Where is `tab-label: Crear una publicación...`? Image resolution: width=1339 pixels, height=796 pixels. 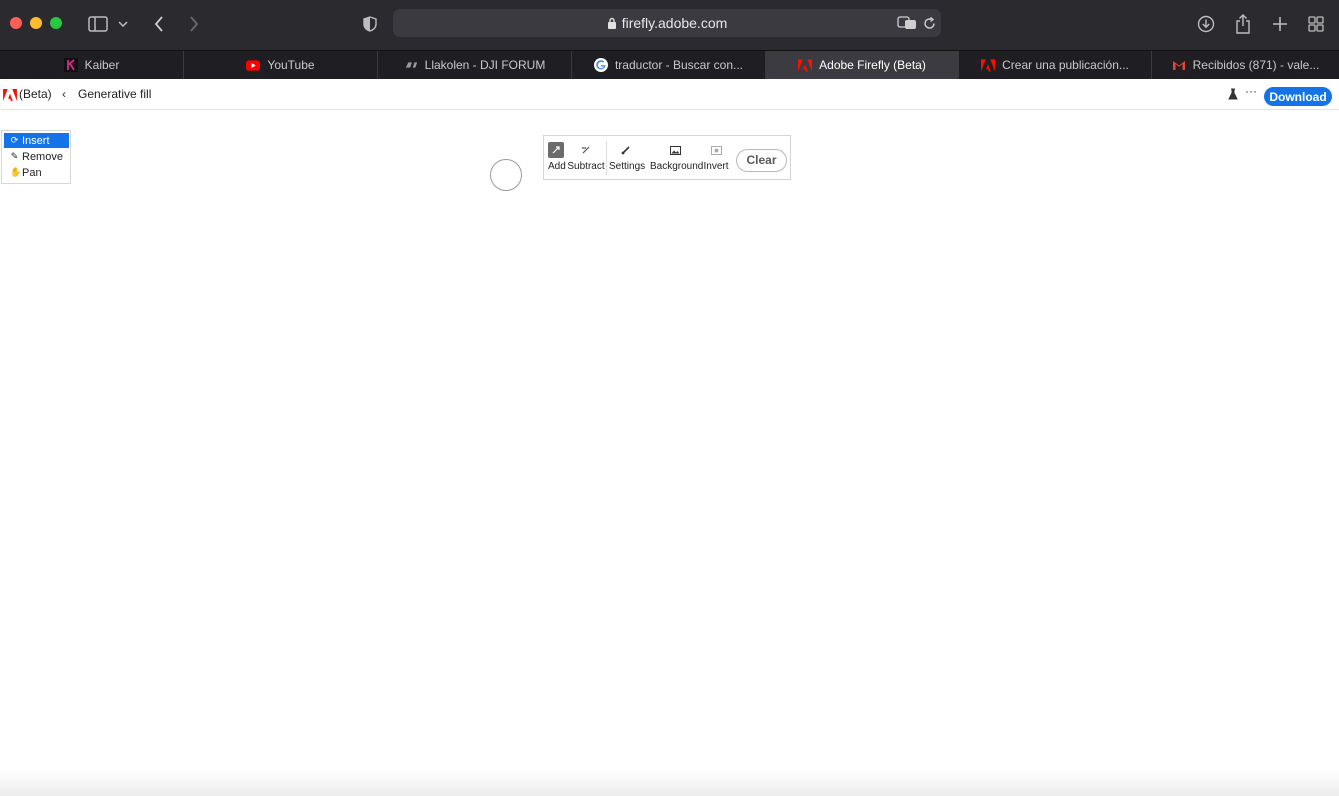 tab-label: Crear una publicación... is located at coordinates (1065, 65).